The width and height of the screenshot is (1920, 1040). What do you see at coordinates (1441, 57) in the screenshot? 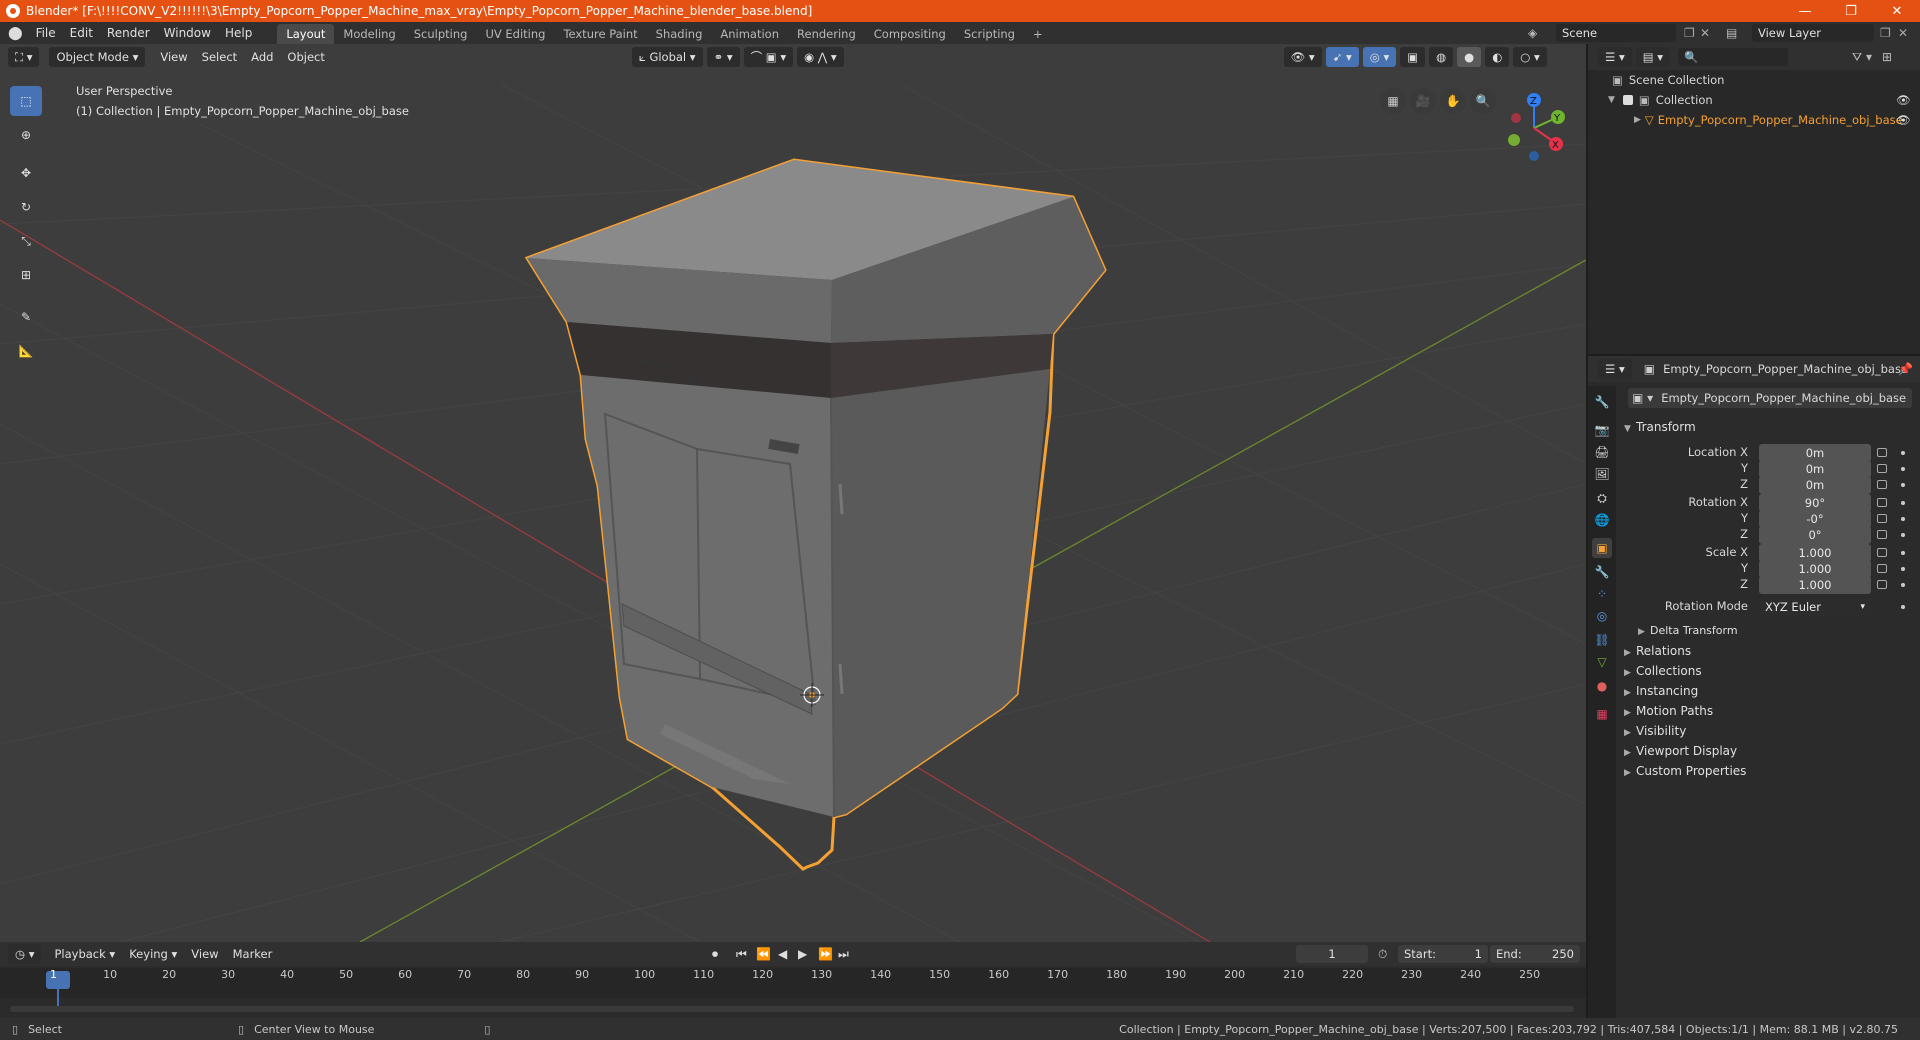
I see `shading-wireframe: ◍` at bounding box center [1441, 57].